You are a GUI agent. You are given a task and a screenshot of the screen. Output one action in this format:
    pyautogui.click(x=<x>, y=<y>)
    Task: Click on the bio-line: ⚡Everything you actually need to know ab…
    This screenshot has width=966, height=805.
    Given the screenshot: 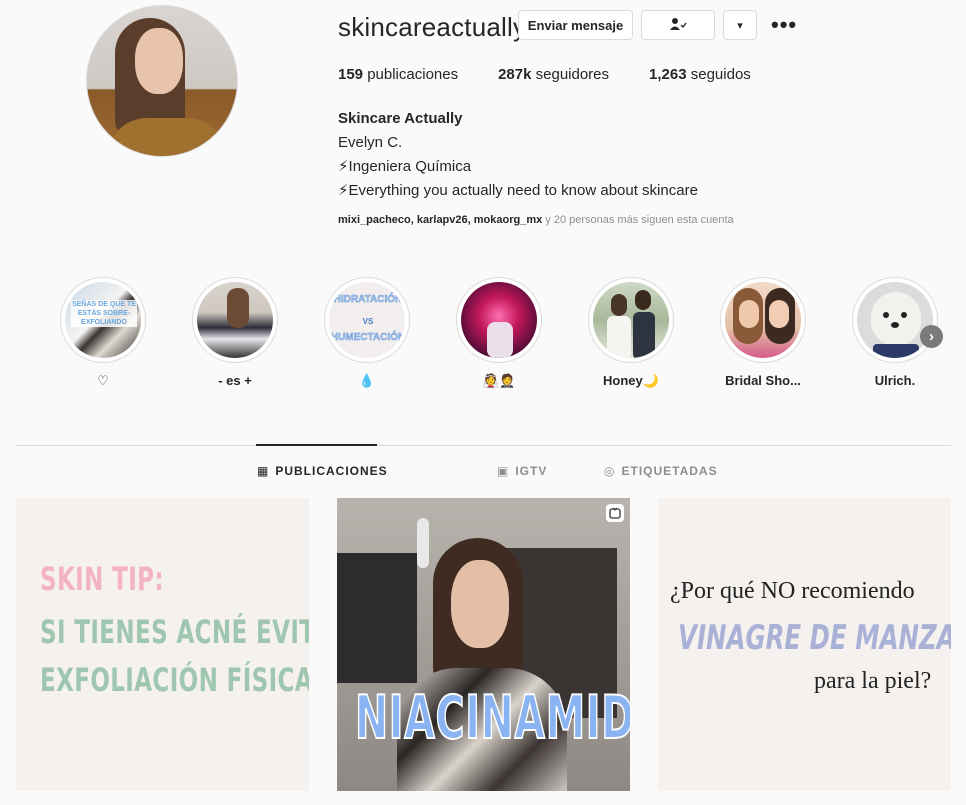 What is the action you would take?
    pyautogui.click(x=518, y=190)
    